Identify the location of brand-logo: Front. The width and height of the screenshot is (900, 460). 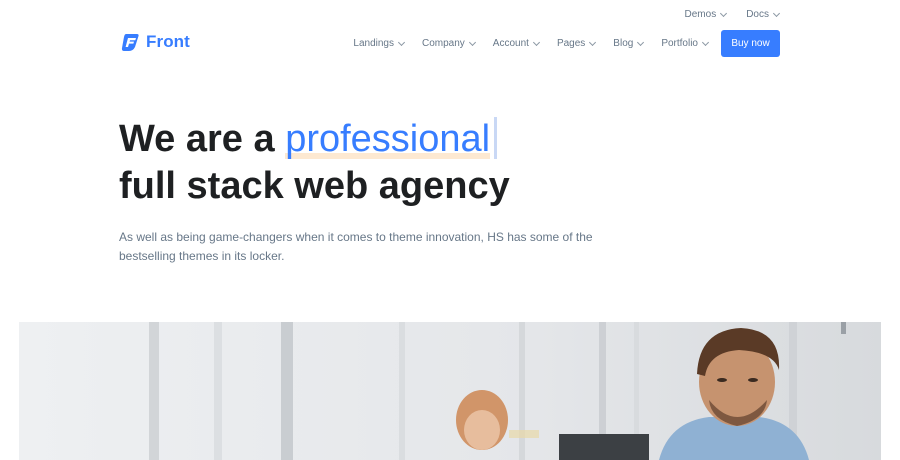
(155, 42).